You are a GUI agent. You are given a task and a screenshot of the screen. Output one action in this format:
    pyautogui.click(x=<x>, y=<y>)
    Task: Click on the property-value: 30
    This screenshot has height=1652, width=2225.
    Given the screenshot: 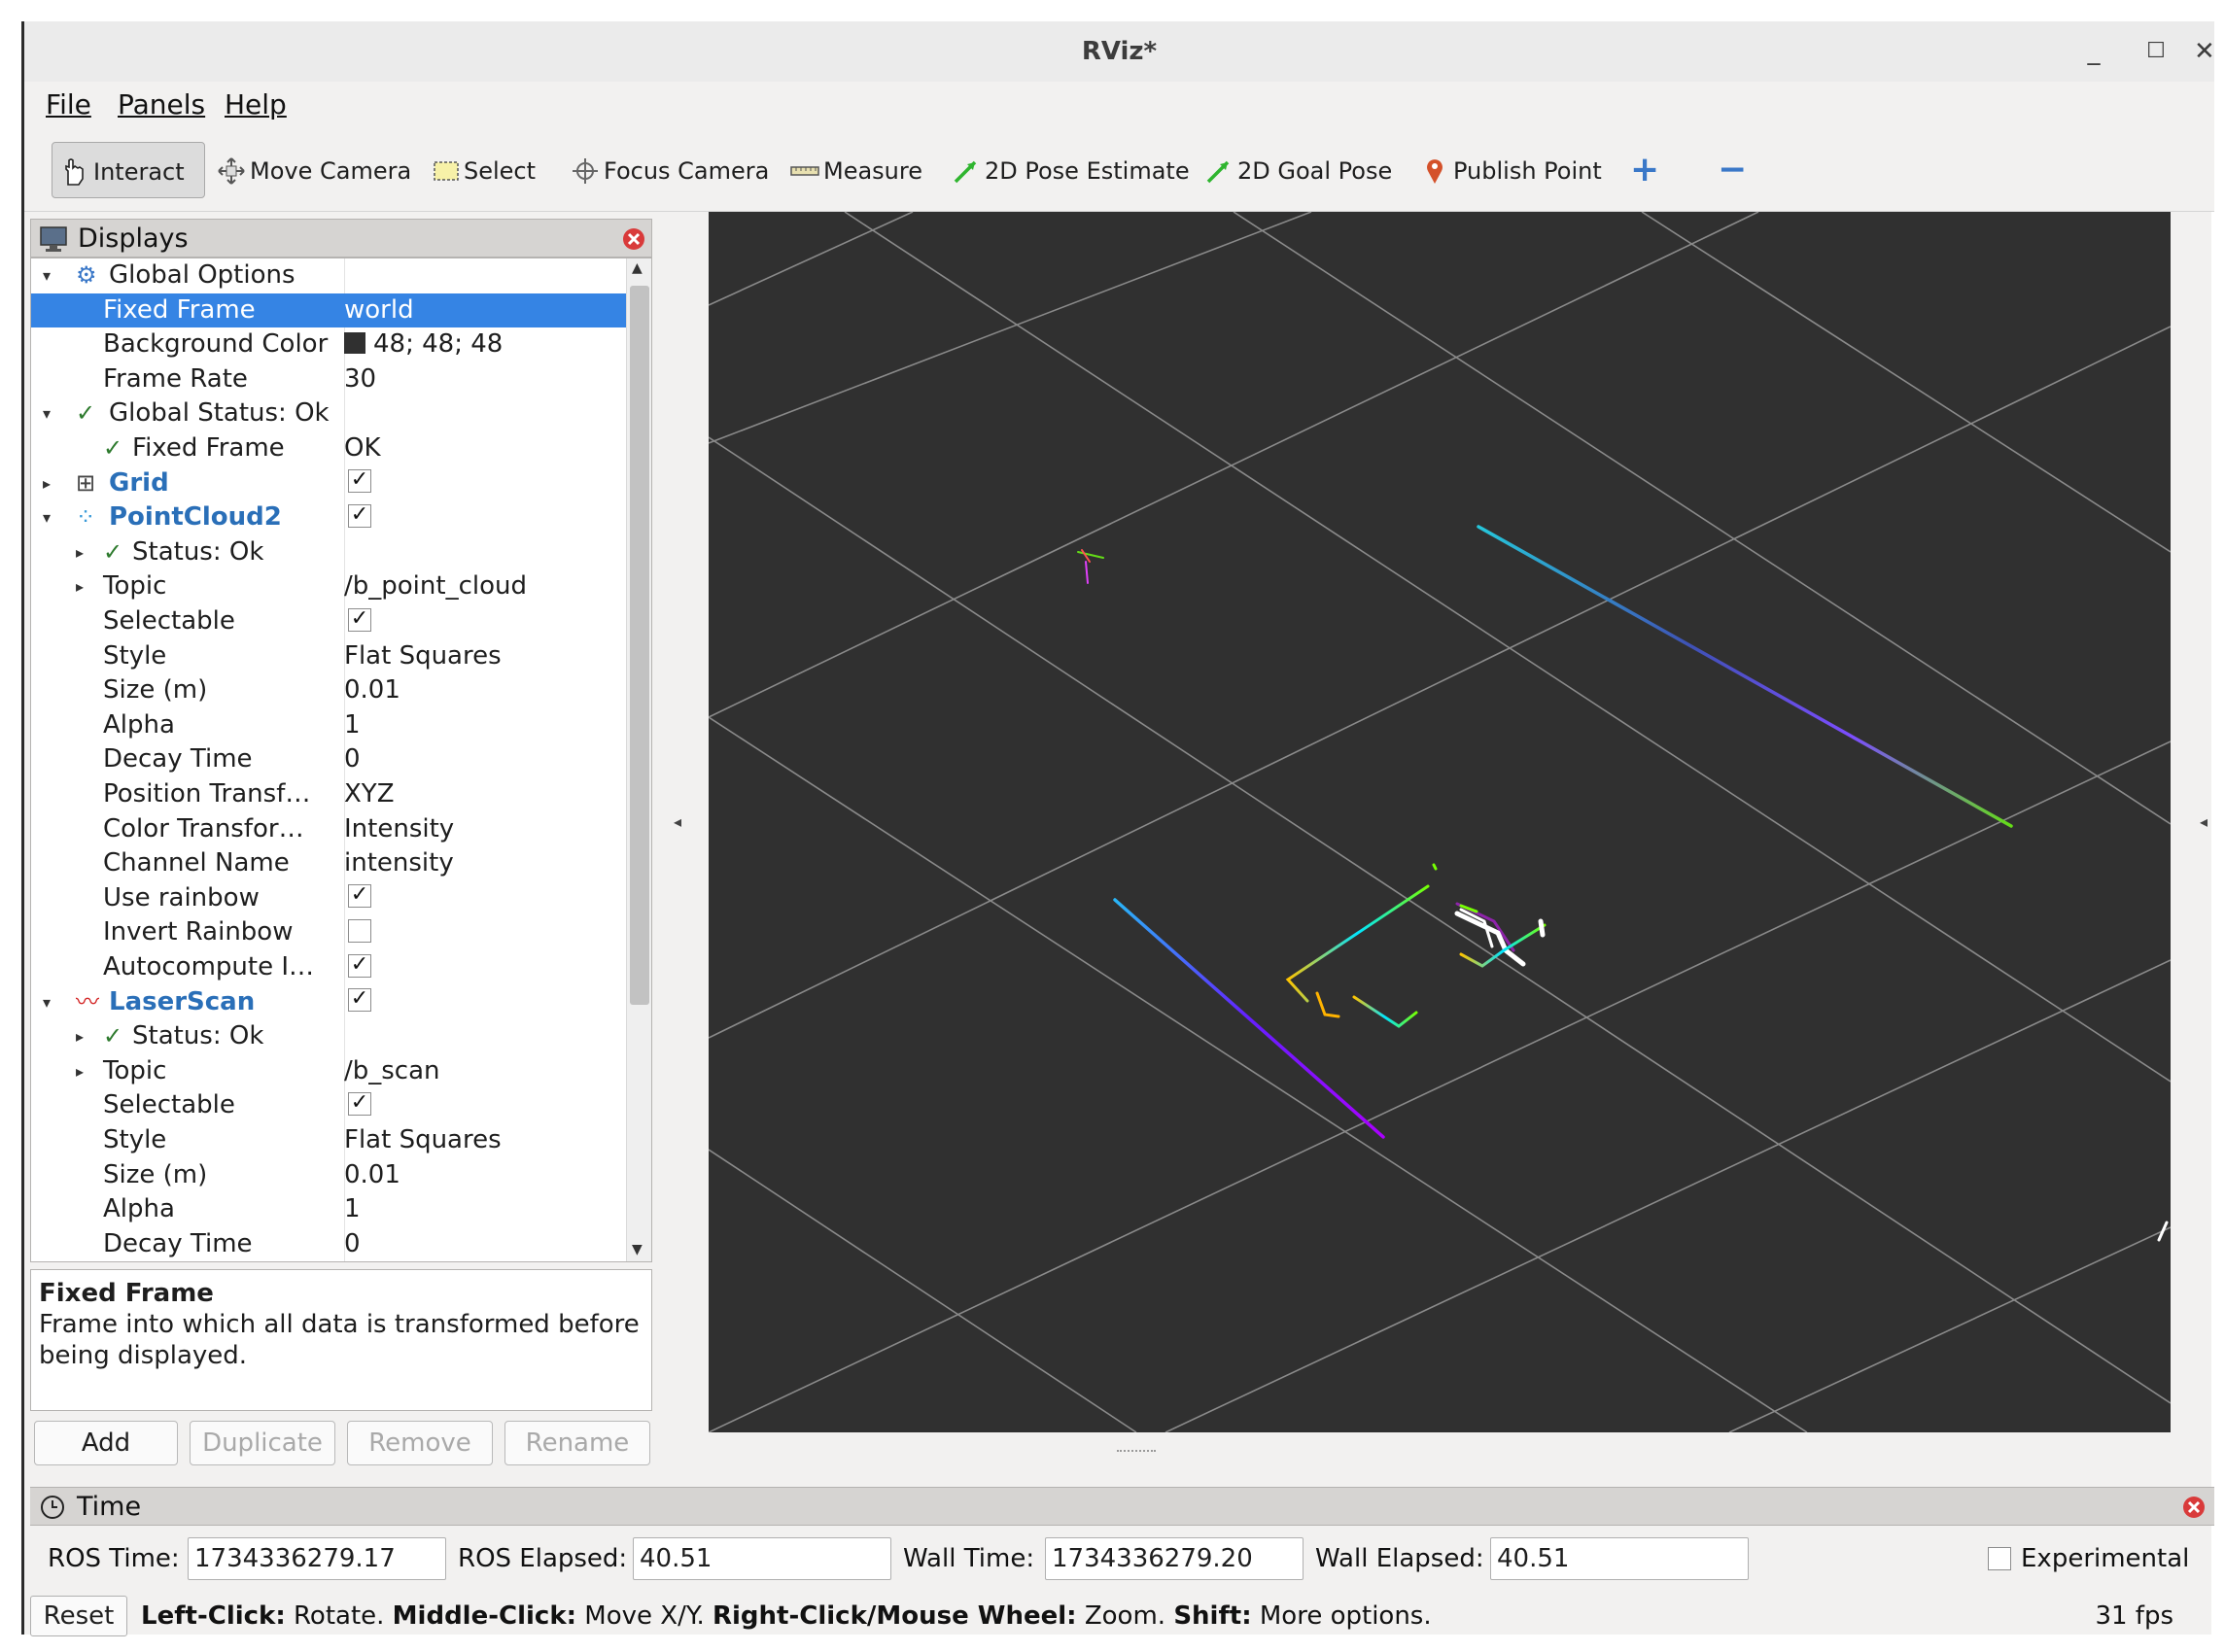 What is the action you would take?
    pyautogui.click(x=360, y=380)
    